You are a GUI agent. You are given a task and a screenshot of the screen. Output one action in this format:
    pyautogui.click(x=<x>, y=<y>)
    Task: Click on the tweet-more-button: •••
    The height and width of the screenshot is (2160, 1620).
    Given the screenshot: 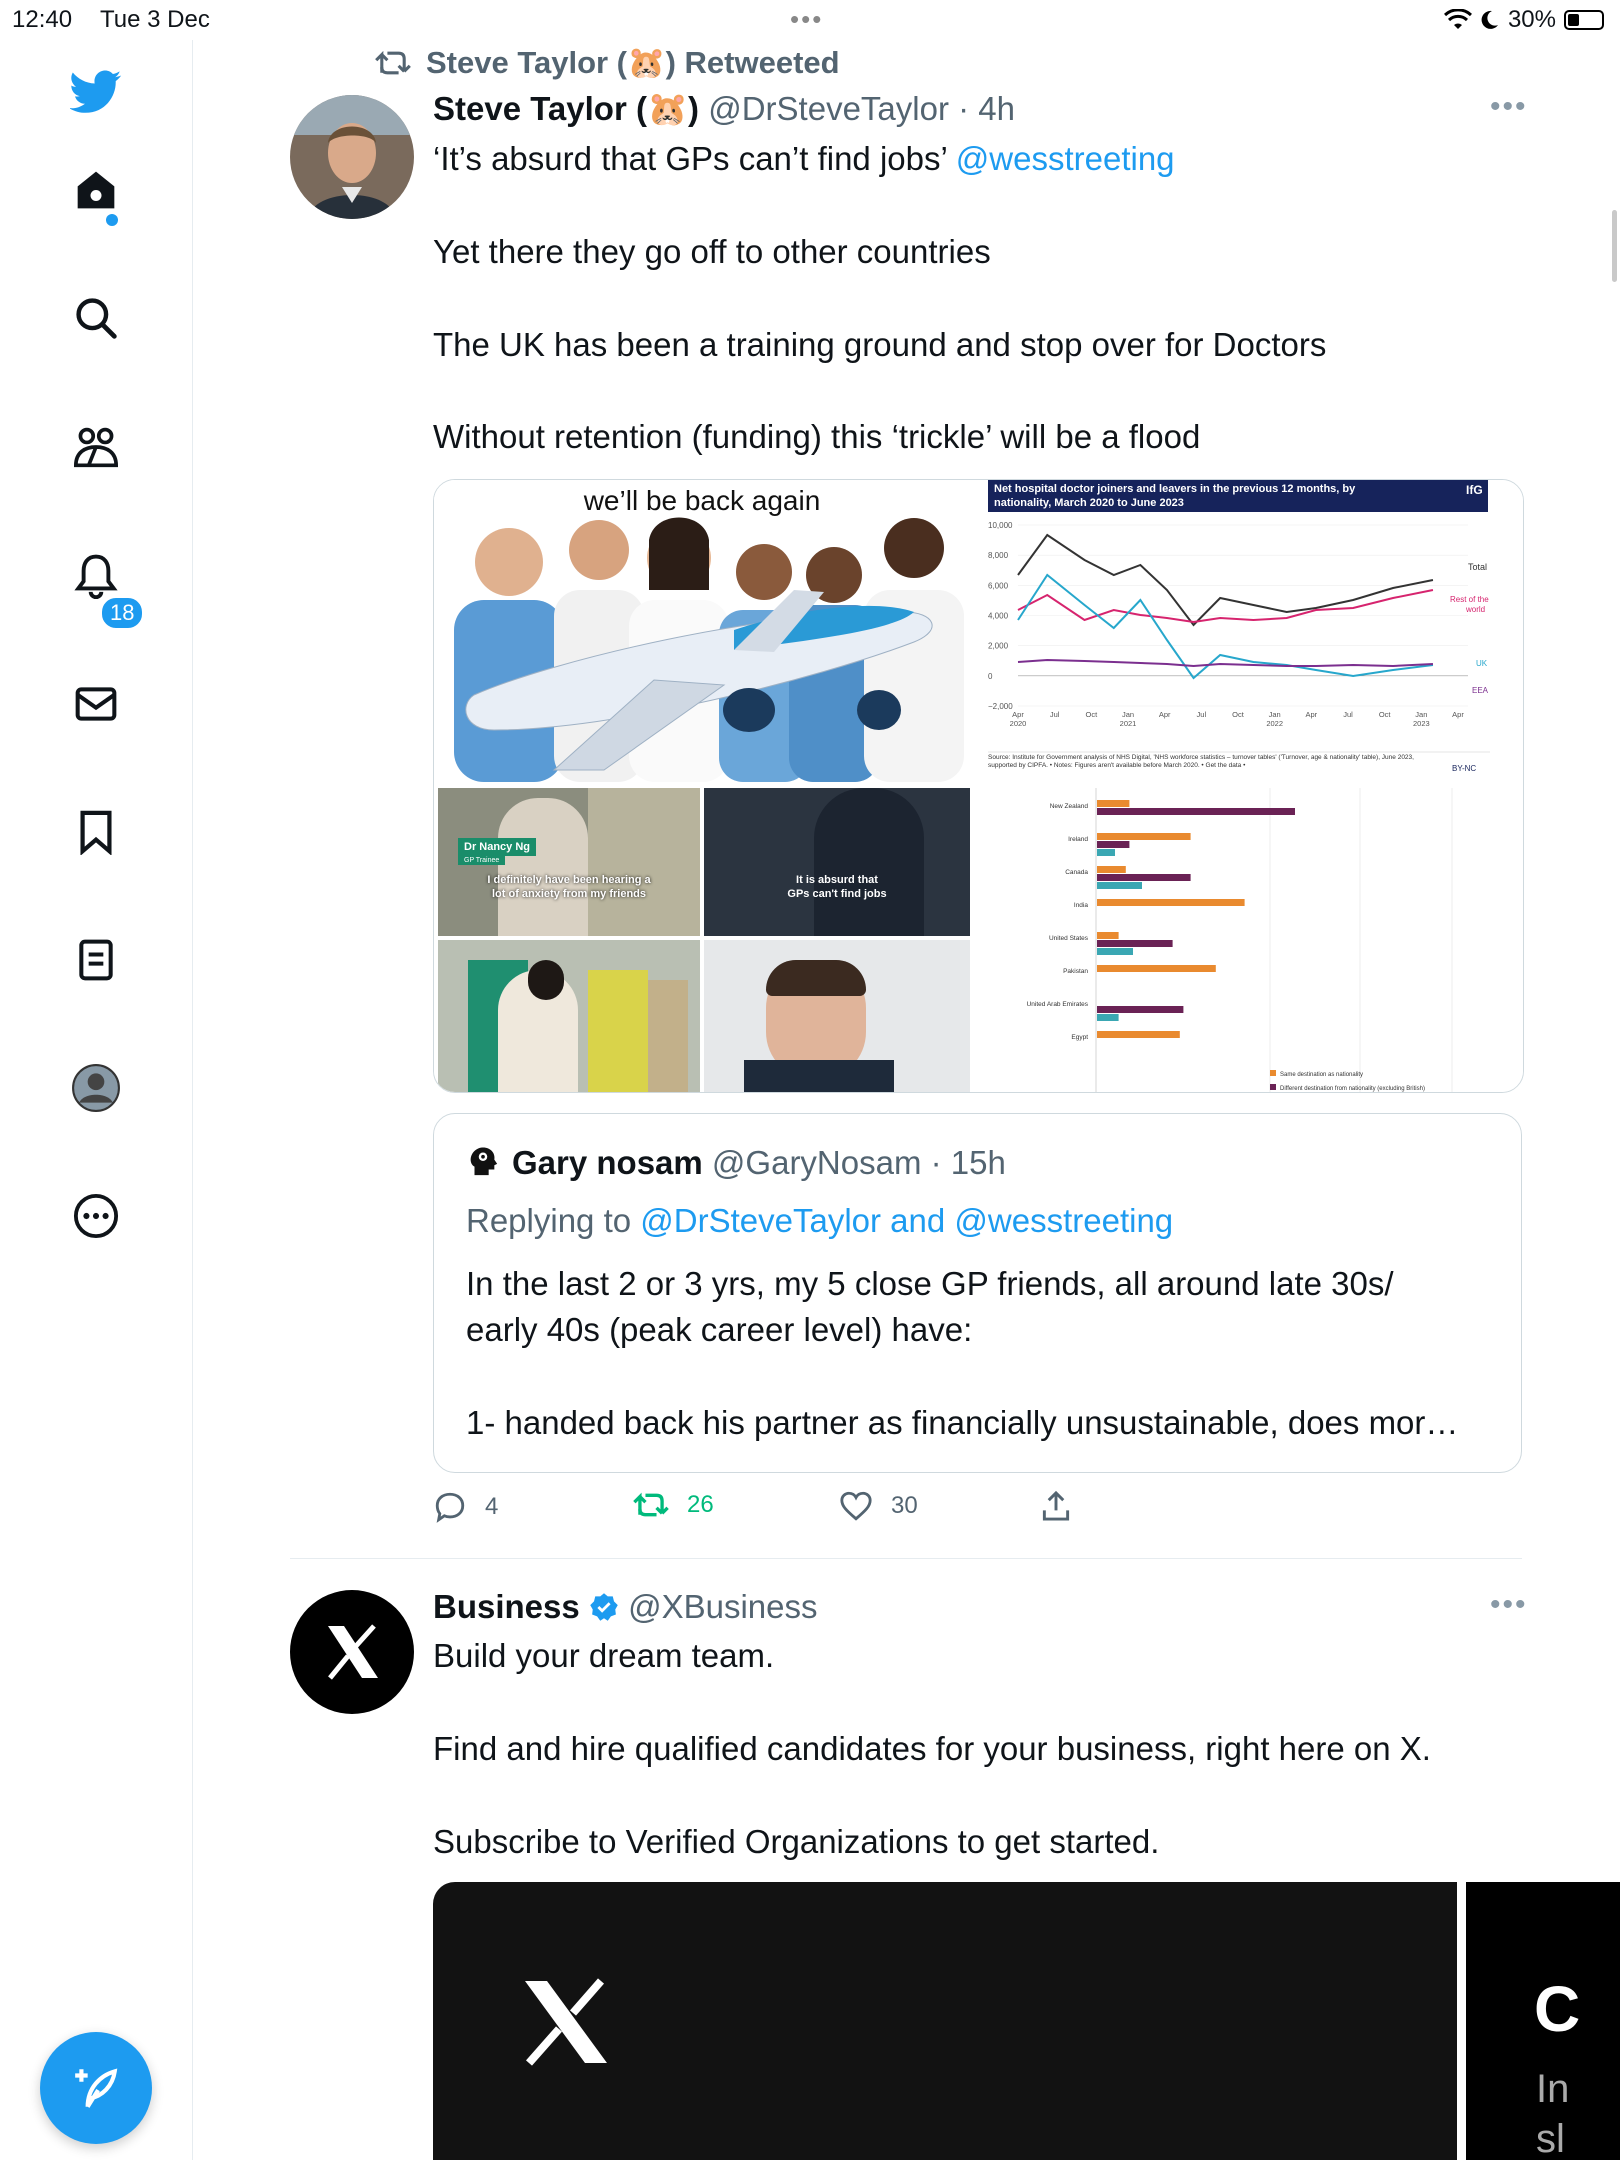 What is the action you would take?
    pyautogui.click(x=1509, y=107)
    